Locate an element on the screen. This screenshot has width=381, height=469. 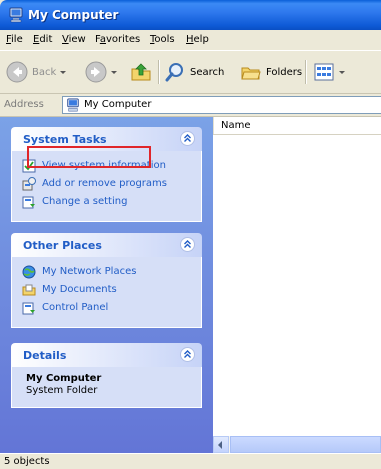
menu-file: File is located at coordinates (14, 39).